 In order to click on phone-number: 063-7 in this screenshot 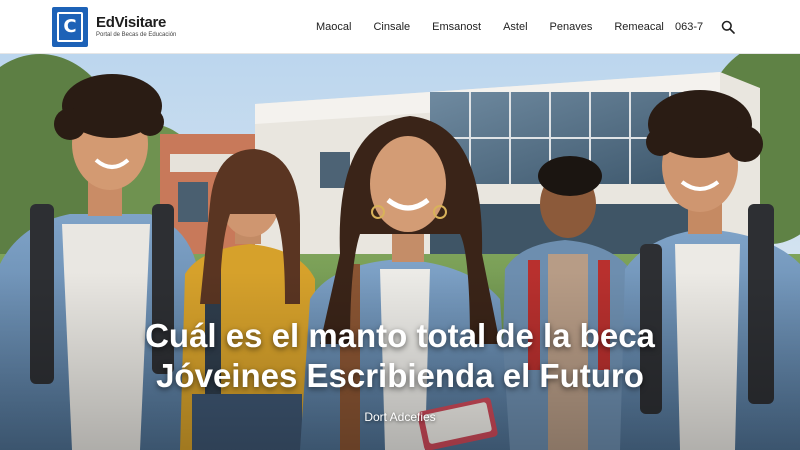, I will do `click(689, 27)`.